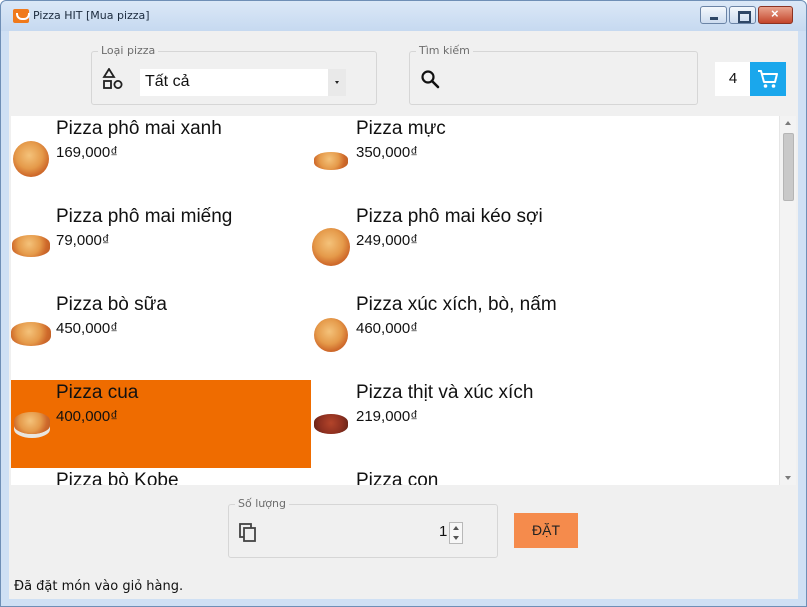  I want to click on quantity-group: Số lượng 1, so click(363, 527).